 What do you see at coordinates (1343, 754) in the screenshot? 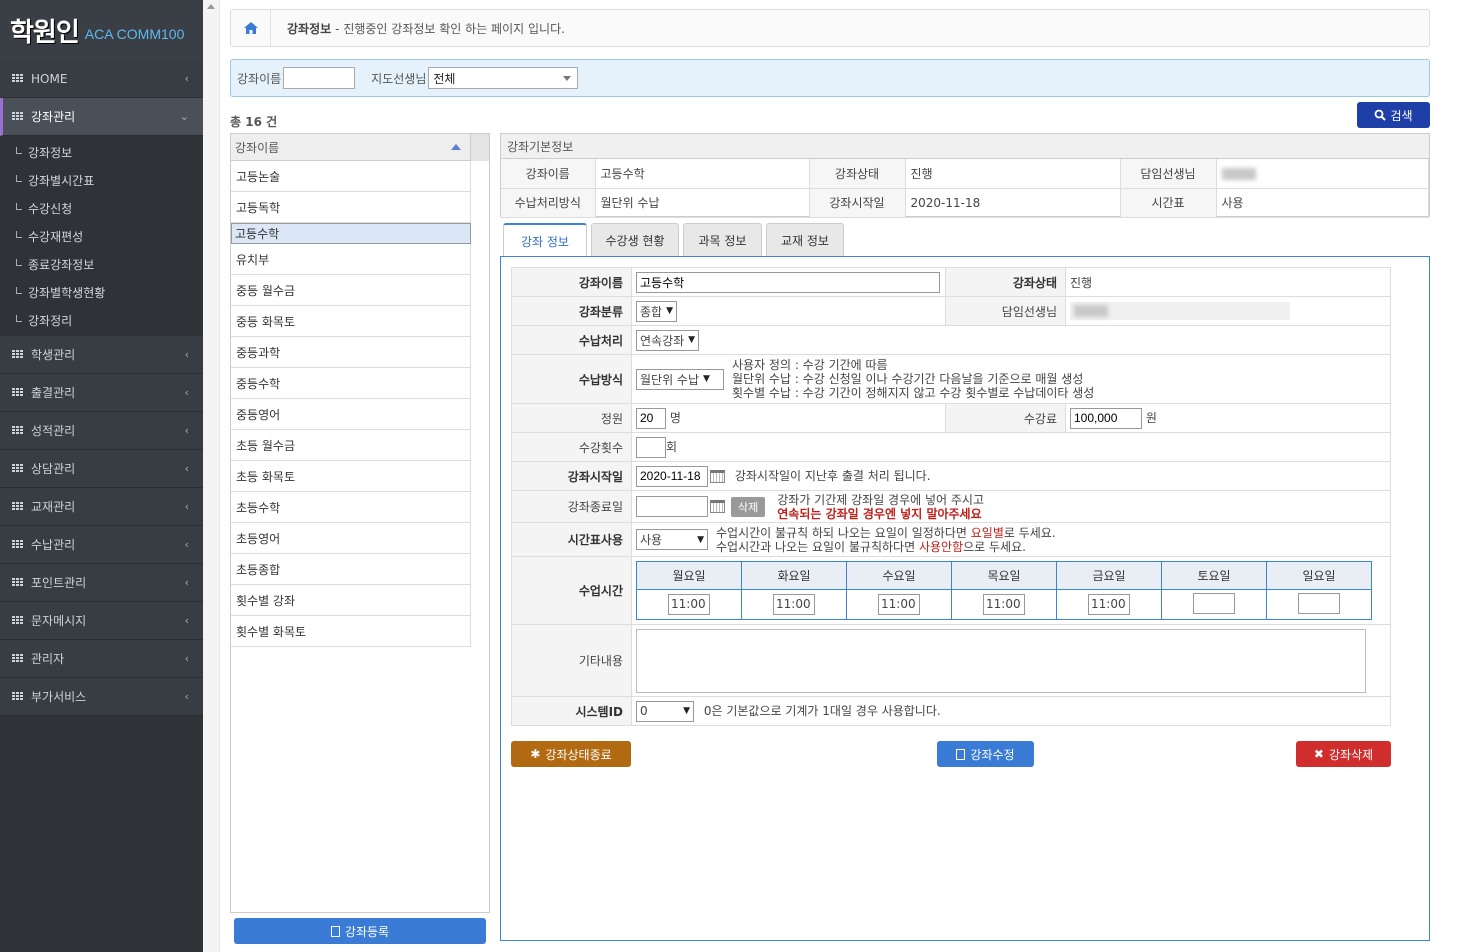
I see `delete-course-button: ✖ 강좌삭제` at bounding box center [1343, 754].